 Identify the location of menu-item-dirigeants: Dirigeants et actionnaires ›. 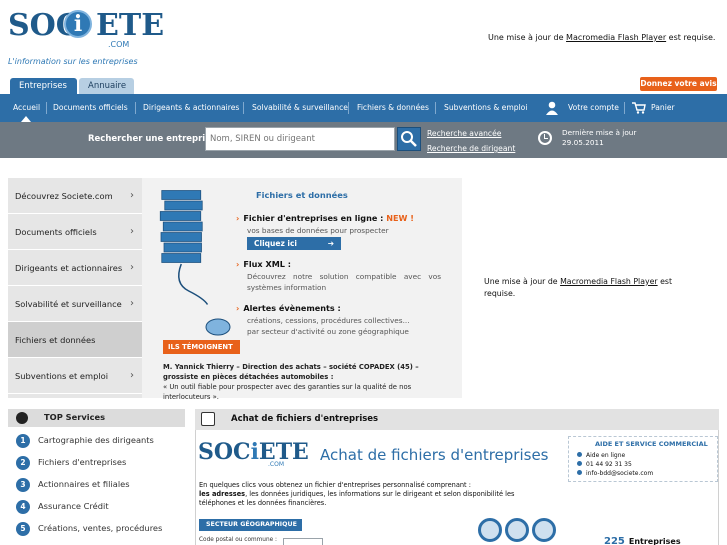
(75, 268).